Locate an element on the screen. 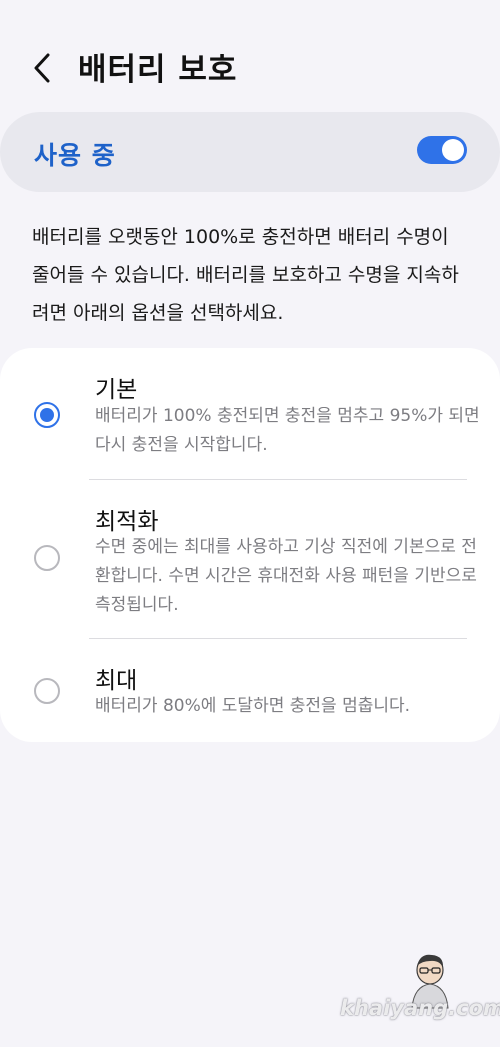  radio-button-maximum is located at coordinates (47, 691).